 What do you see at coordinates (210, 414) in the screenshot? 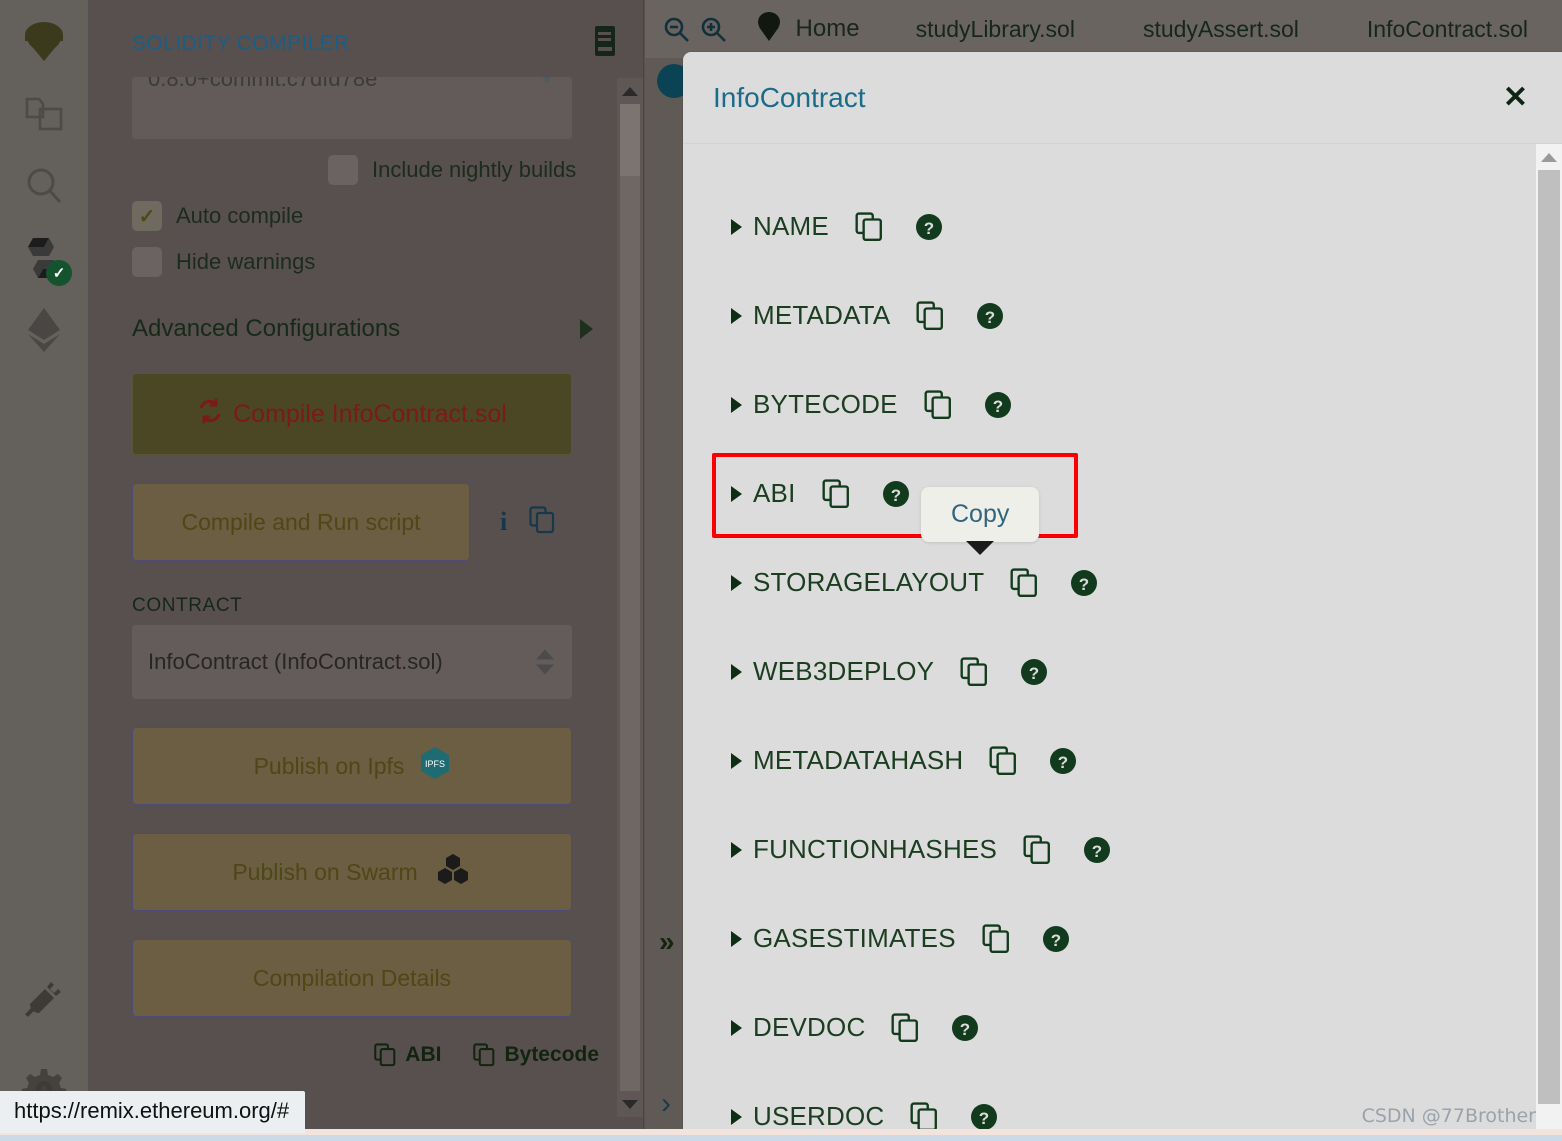
I see `refresh-icon` at bounding box center [210, 414].